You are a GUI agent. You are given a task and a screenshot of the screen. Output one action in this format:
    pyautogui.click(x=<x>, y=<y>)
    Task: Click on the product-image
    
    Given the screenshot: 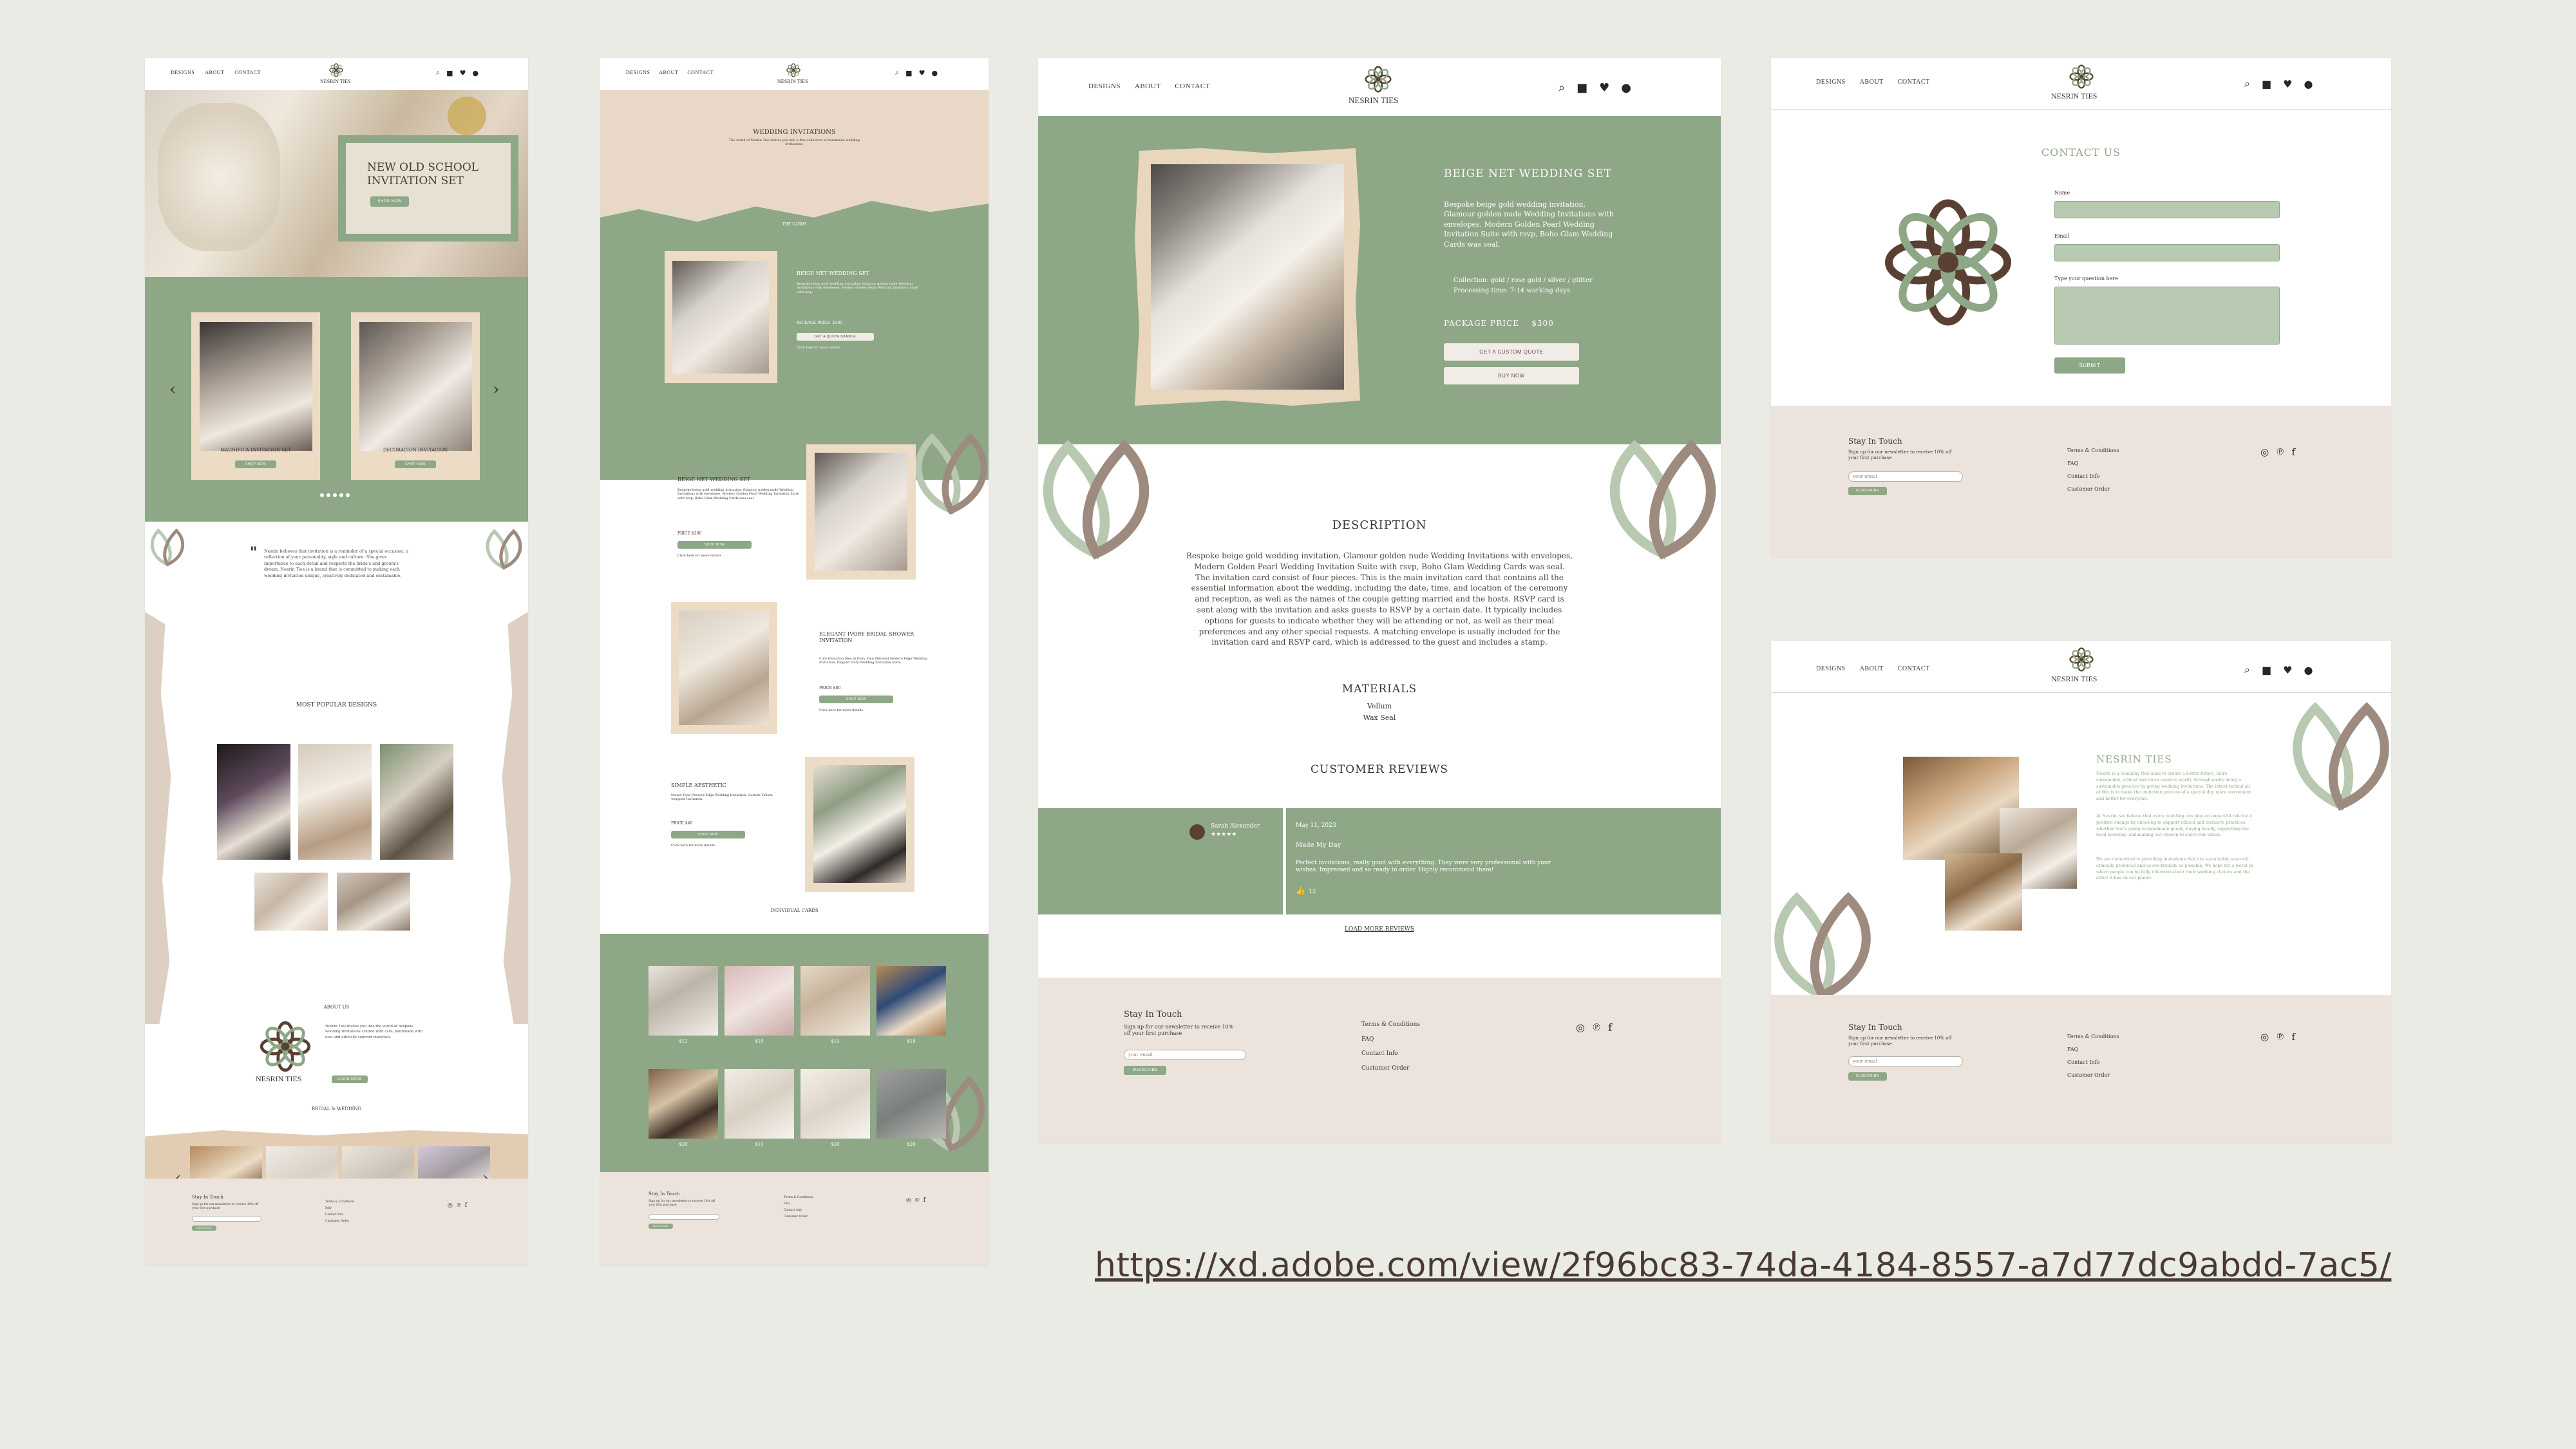 What is the action you would take?
    pyautogui.click(x=1247, y=277)
    